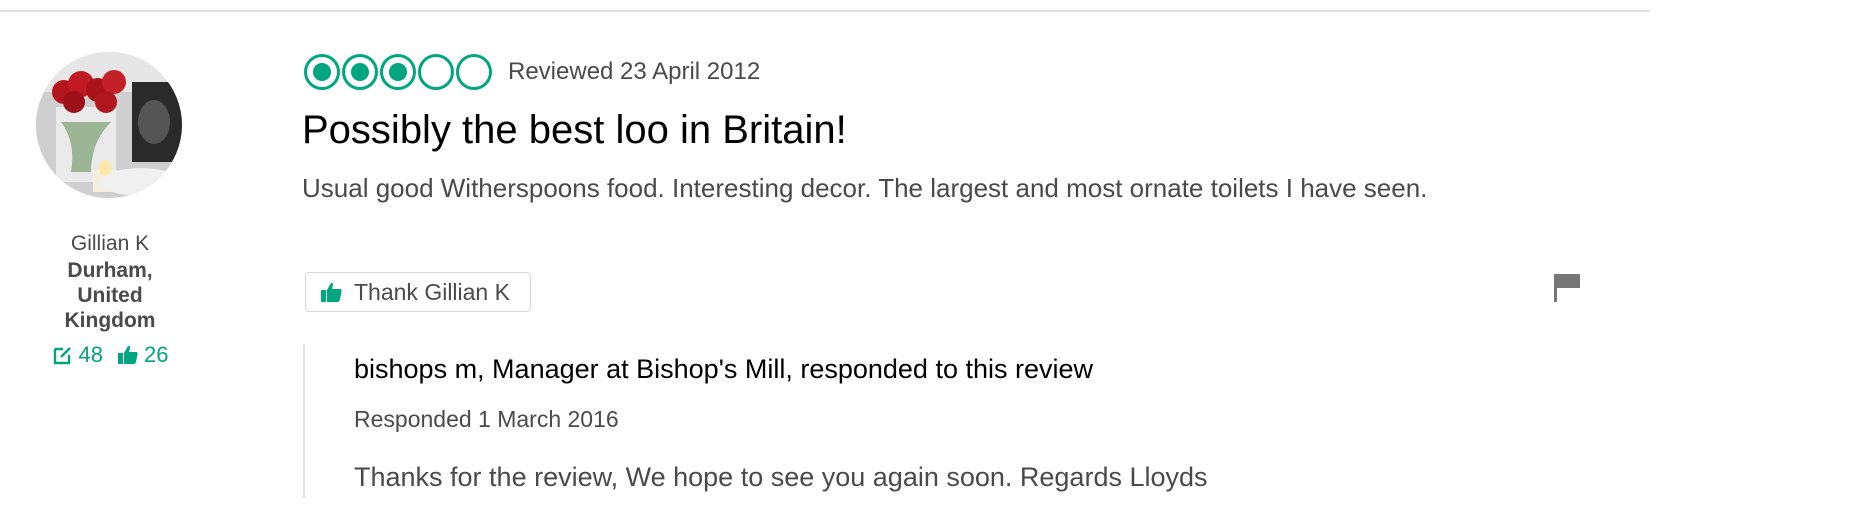 The width and height of the screenshot is (1860, 518). I want to click on helpful-votes-stat: 26, so click(142, 355).